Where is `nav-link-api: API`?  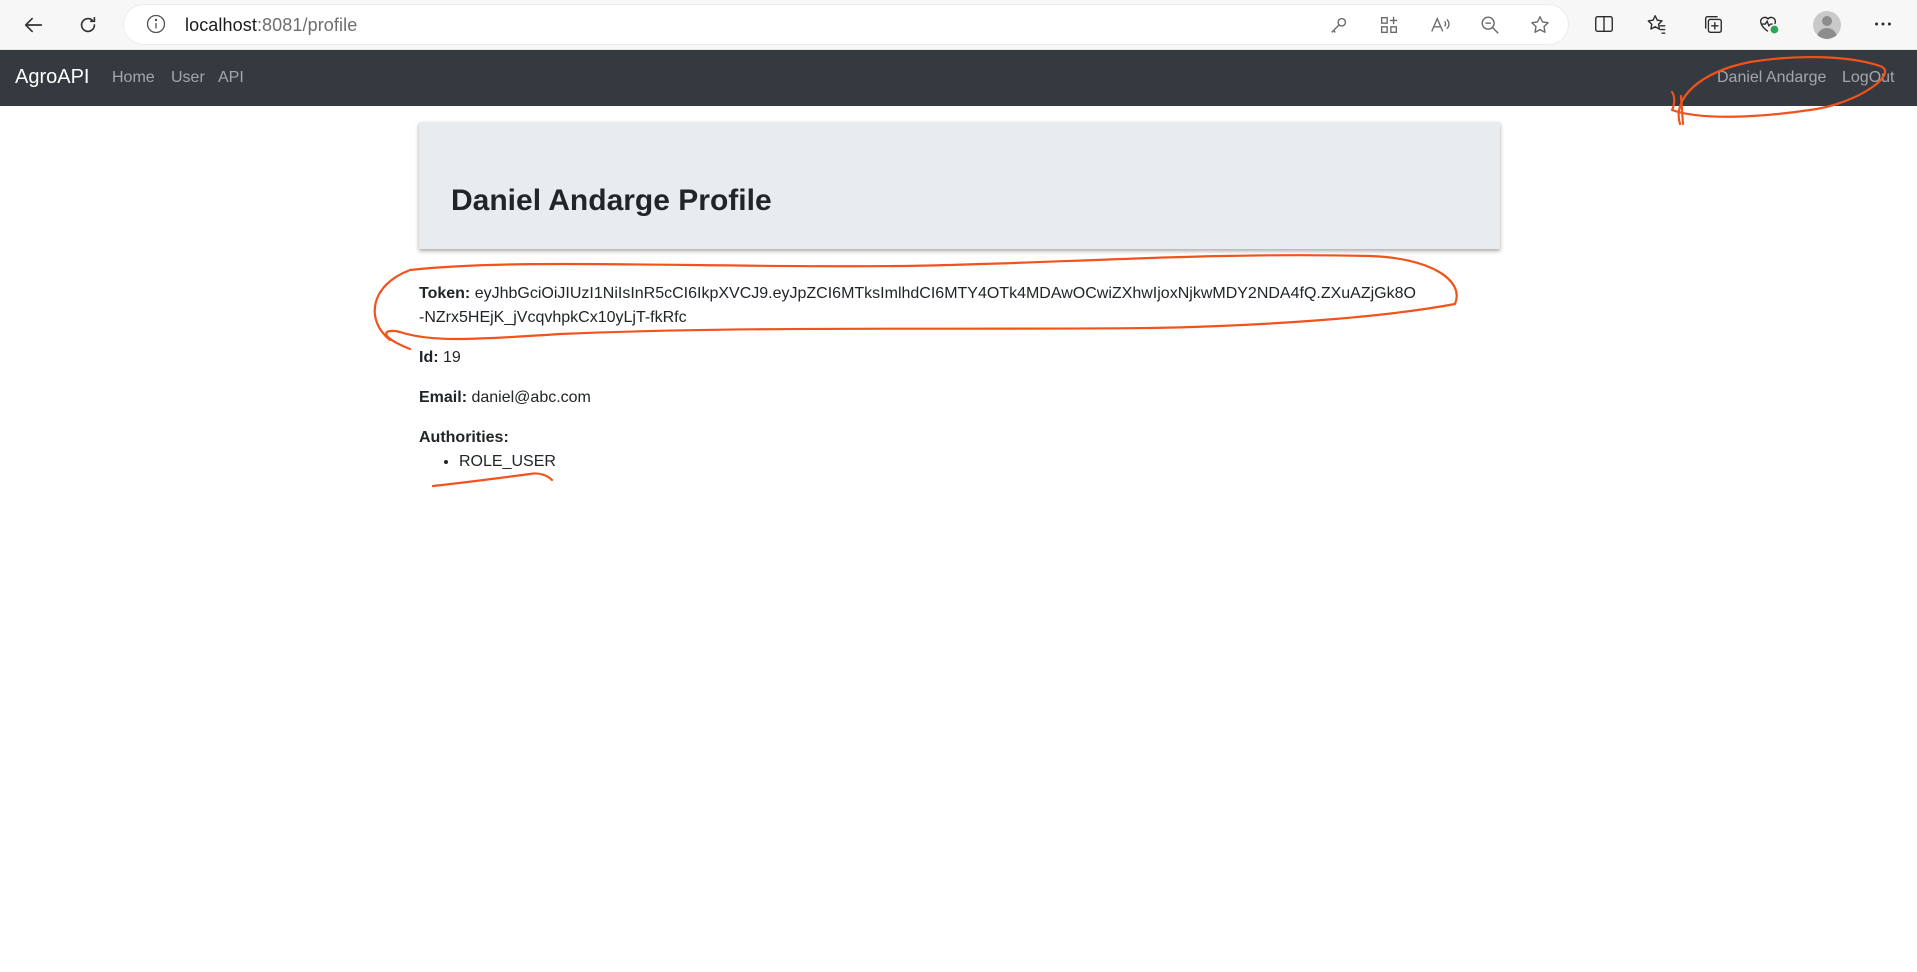
nav-link-api: API is located at coordinates (231, 78).